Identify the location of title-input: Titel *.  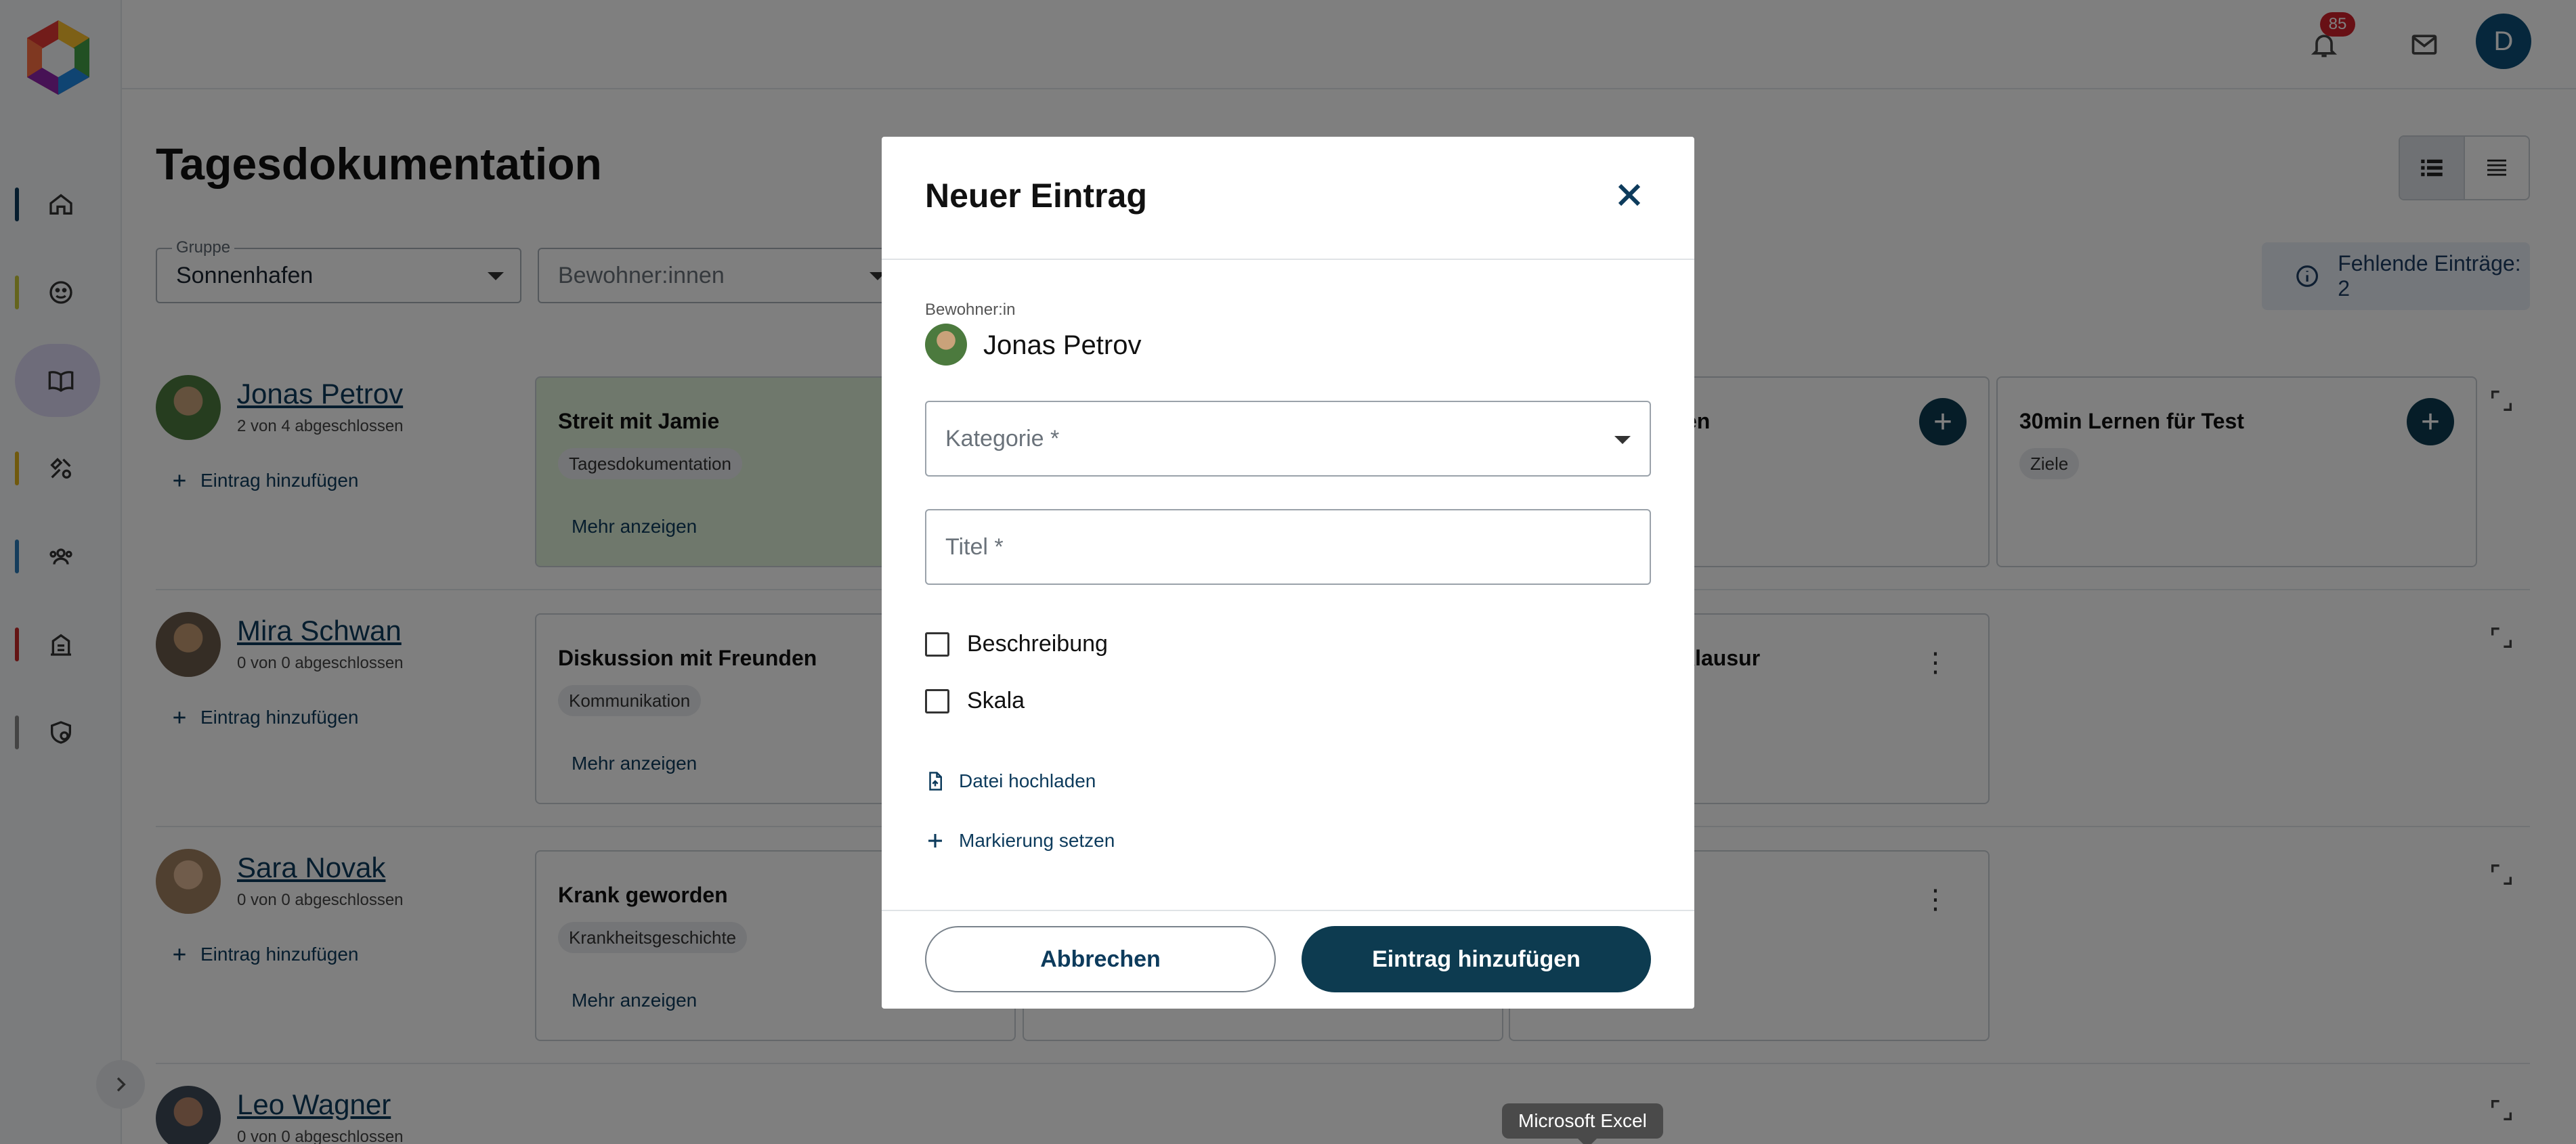
(1288, 547).